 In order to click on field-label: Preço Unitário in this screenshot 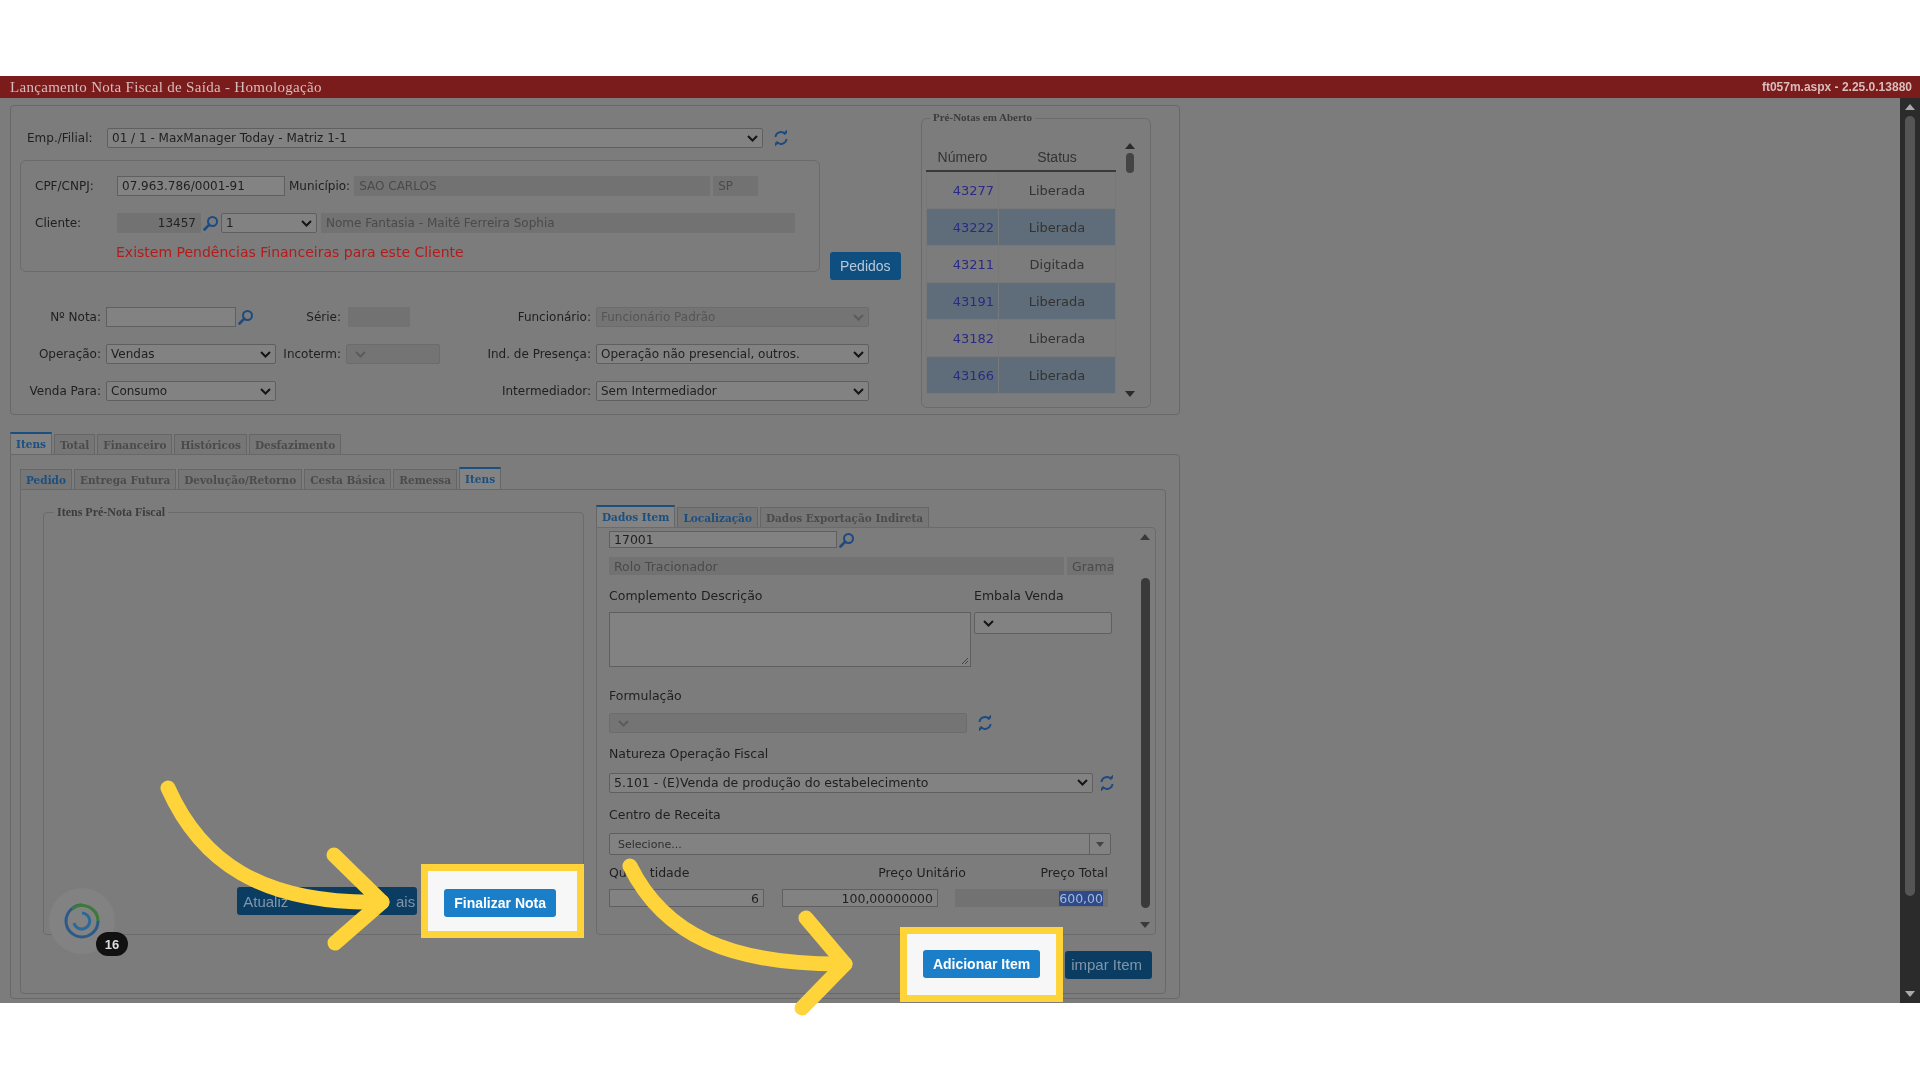, I will do `click(921, 873)`.